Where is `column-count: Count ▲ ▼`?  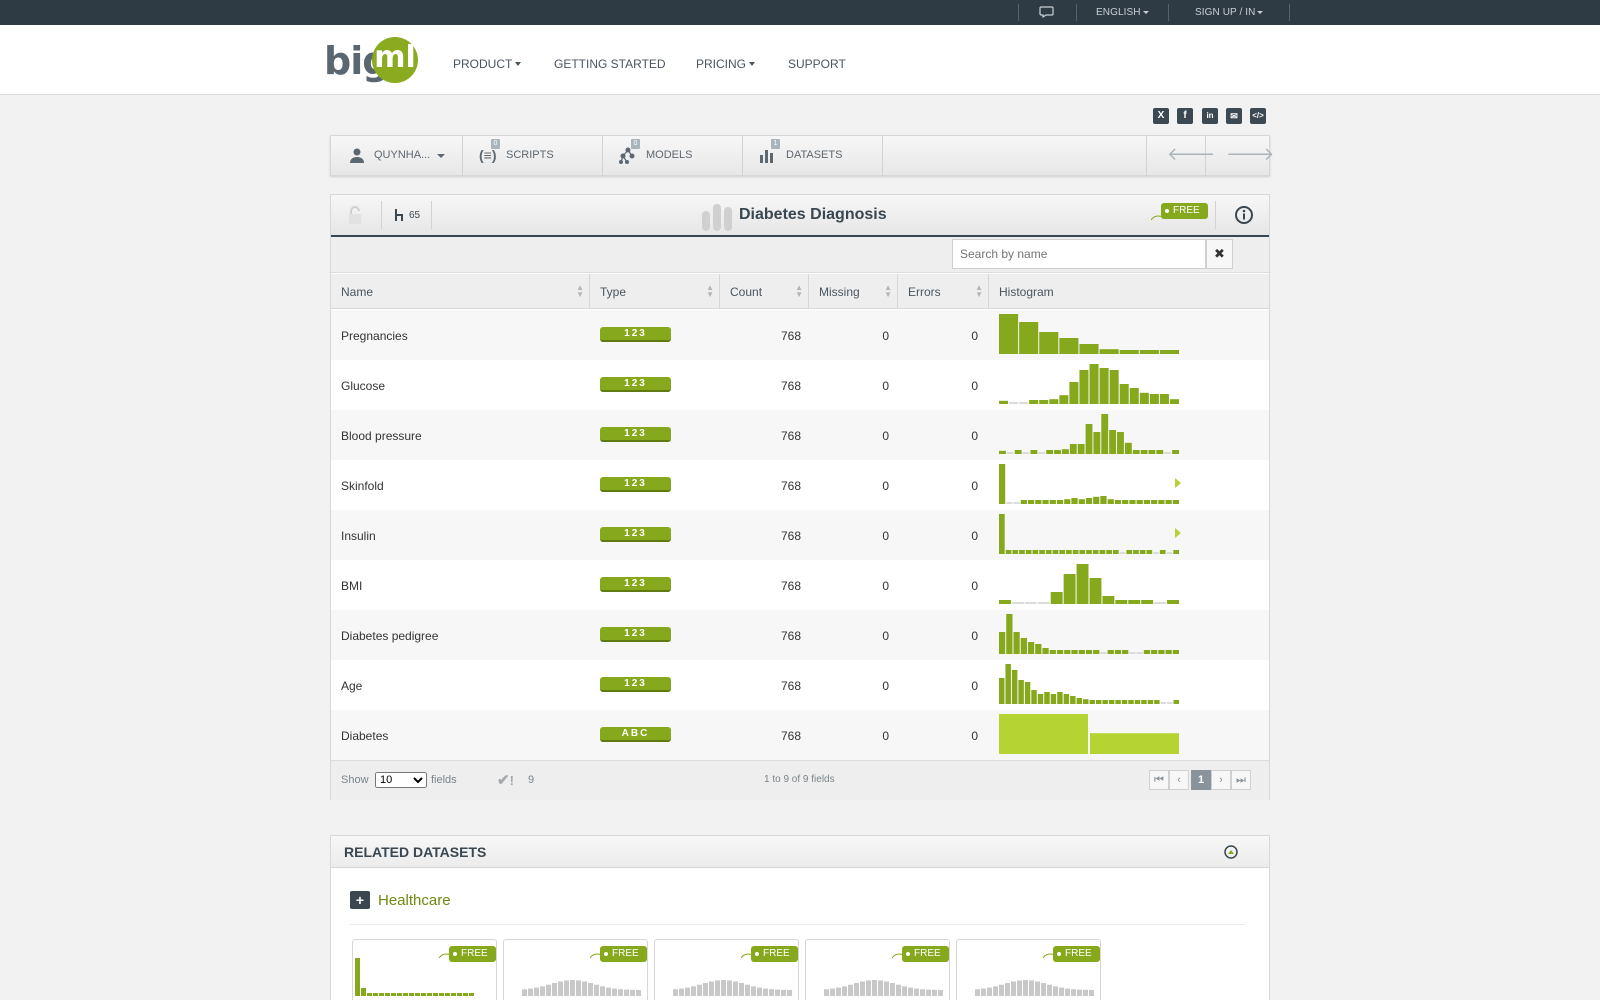 column-count: Count ▲ ▼ is located at coordinates (764, 291).